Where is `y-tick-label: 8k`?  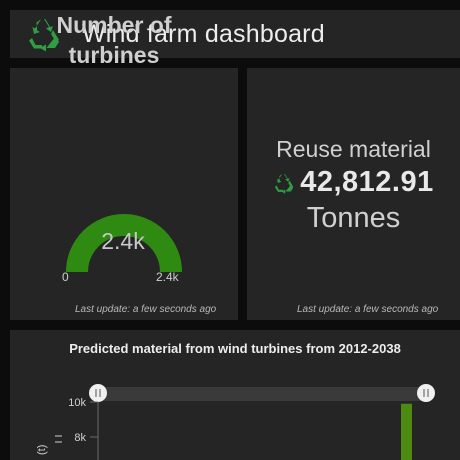 y-tick-label: 8k is located at coordinates (80, 438).